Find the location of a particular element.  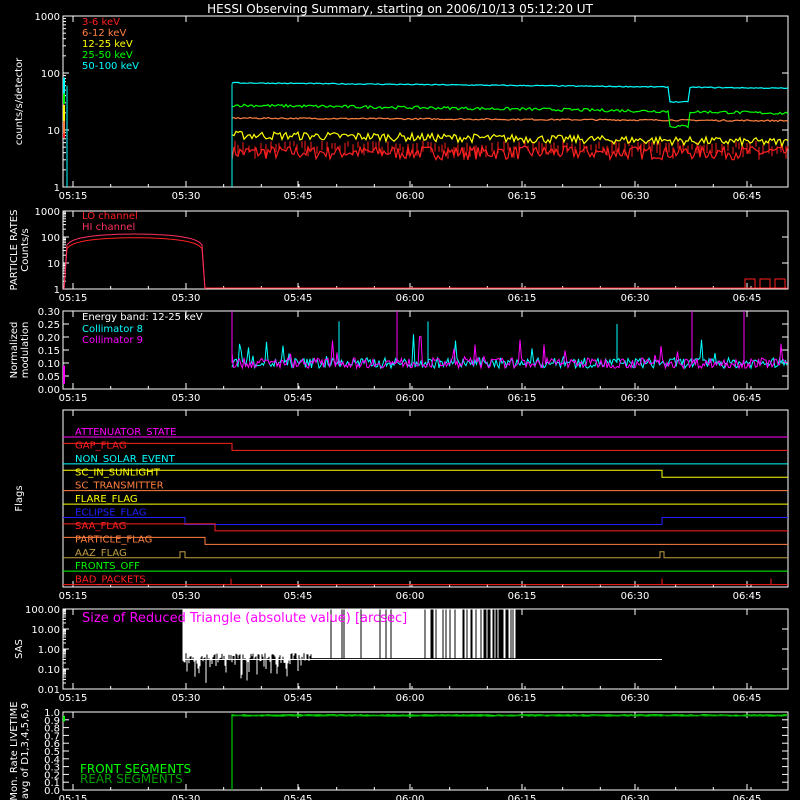

flag-label: PARTICLE_FLAG is located at coordinates (113, 539).